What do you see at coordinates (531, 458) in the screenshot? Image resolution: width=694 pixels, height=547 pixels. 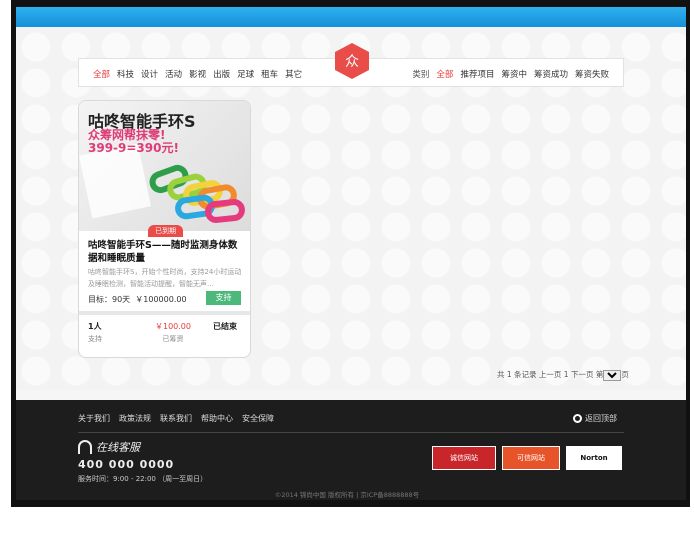 I see `trust-badge-credible: 可信网站` at bounding box center [531, 458].